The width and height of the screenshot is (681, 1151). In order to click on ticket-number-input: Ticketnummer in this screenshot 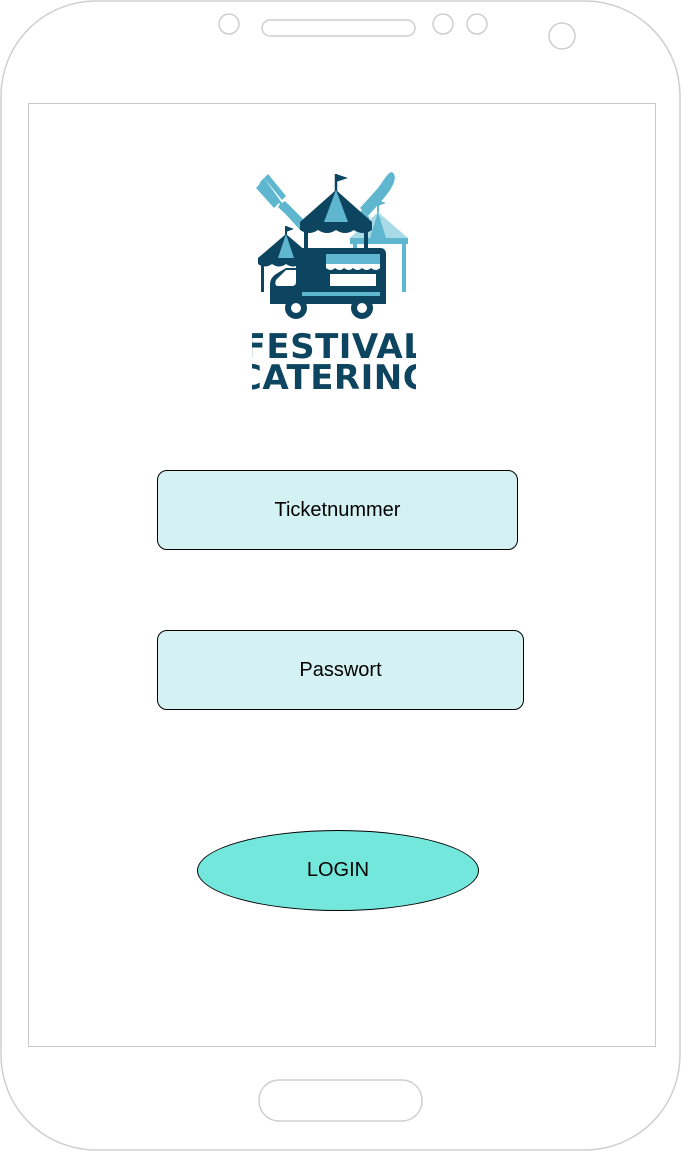, I will do `click(337, 510)`.